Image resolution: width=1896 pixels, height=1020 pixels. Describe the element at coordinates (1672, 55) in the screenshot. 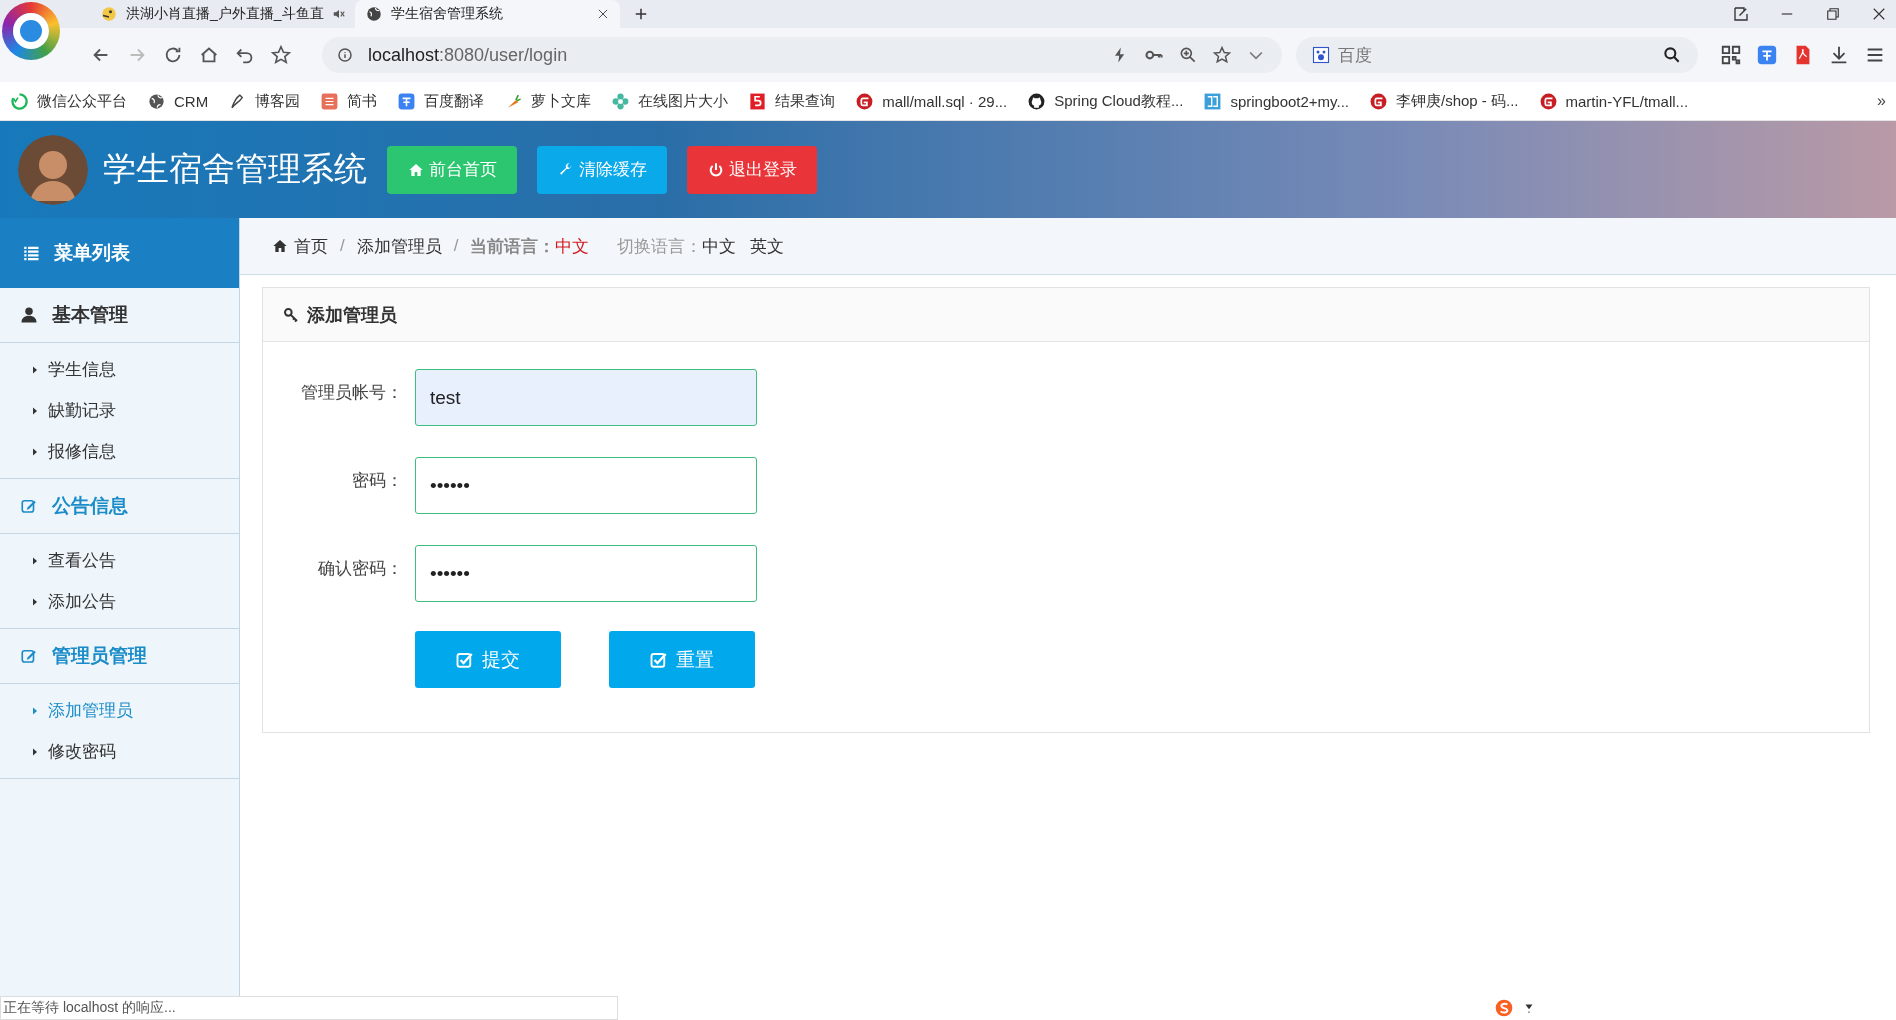

I see `search-icon` at that location.